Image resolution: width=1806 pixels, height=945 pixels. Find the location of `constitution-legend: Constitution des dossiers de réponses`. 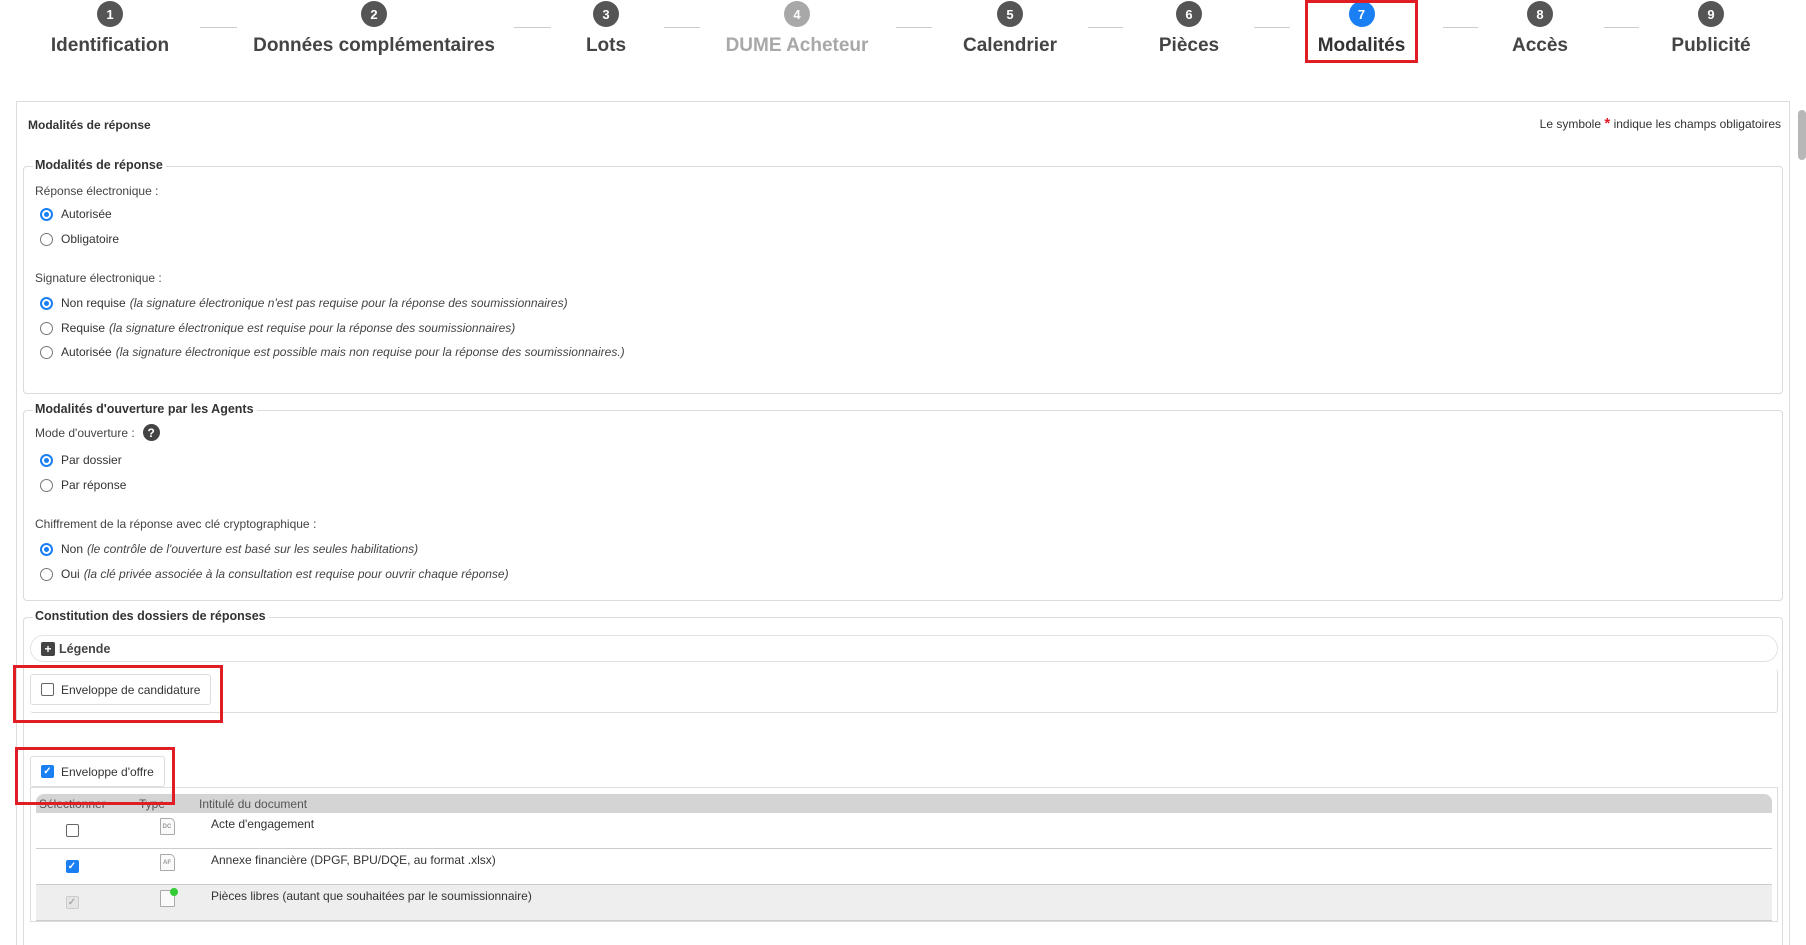

constitution-legend: Constitution des dossiers de réponses is located at coordinates (151, 616).